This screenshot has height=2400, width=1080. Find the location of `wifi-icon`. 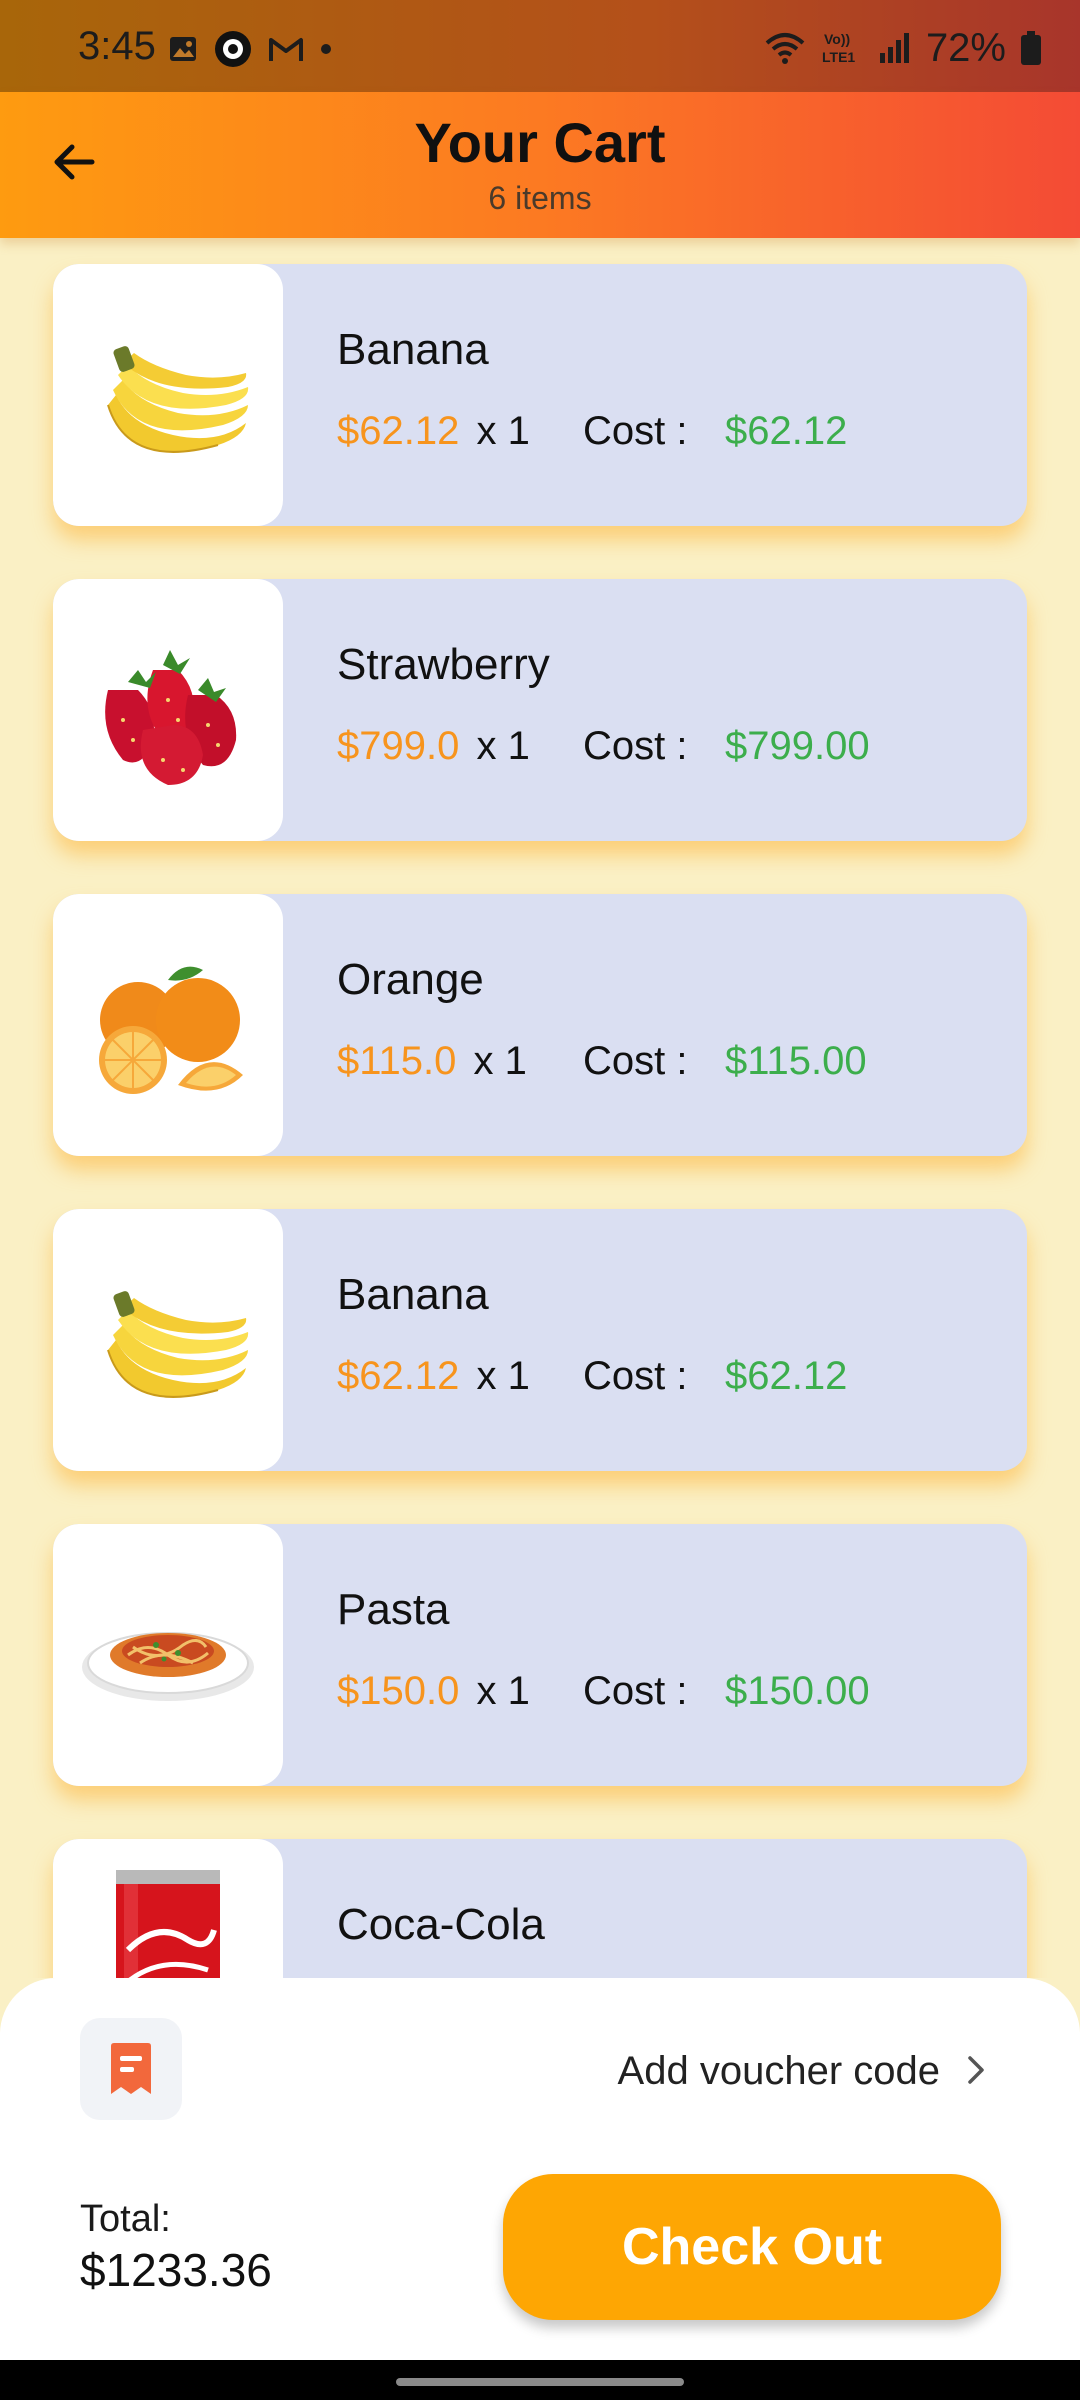

wifi-icon is located at coordinates (785, 48).